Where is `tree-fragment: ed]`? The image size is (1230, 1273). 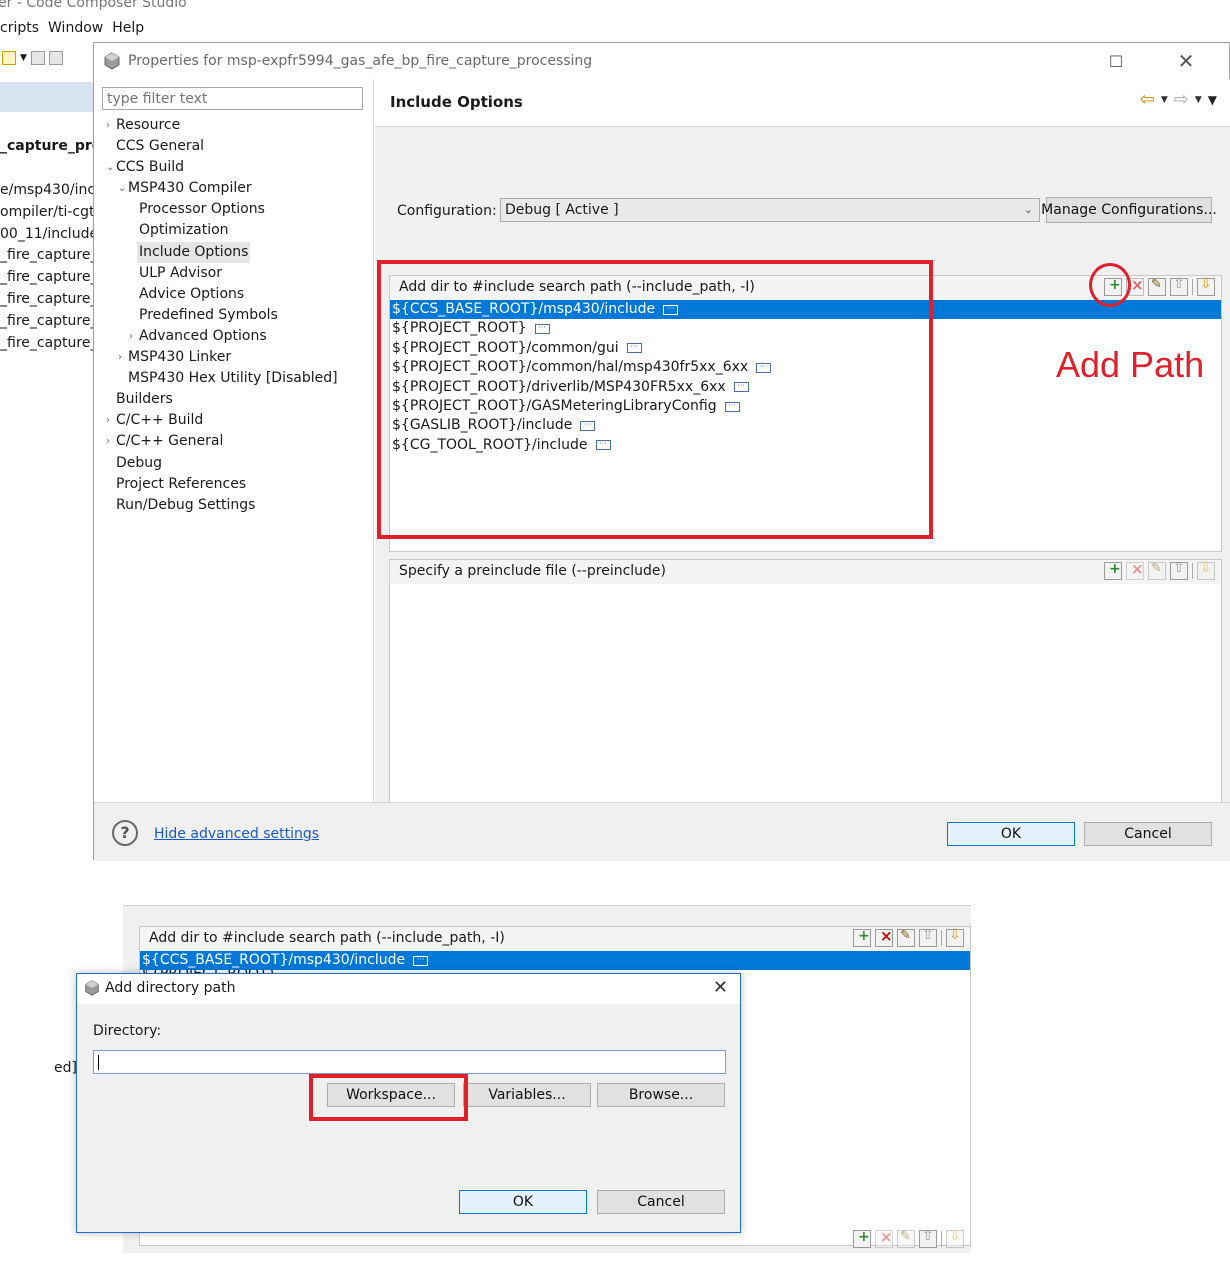
tree-fragment: ed] is located at coordinates (65, 1068).